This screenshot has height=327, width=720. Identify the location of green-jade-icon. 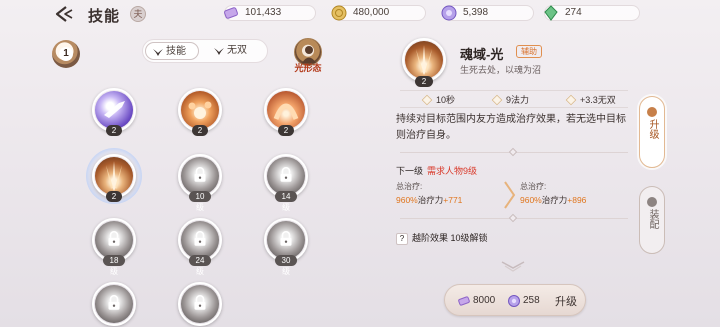
(551, 13).